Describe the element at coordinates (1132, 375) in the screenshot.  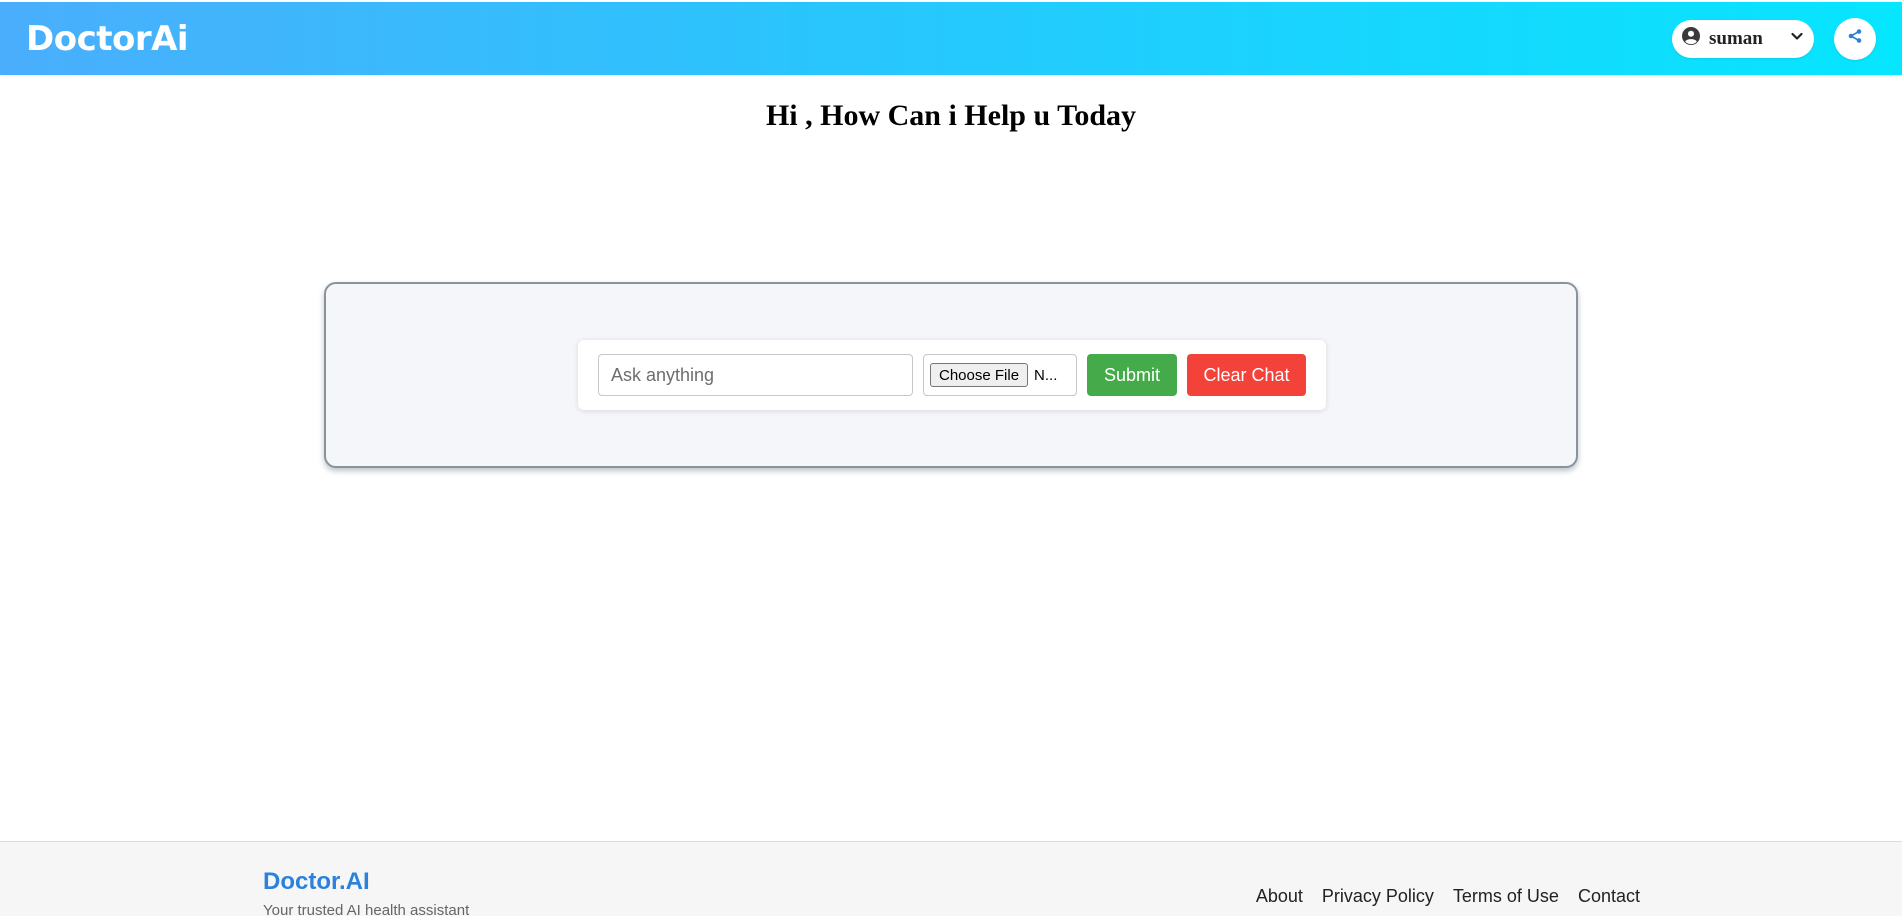
I see `submit-button: Submit` at that location.